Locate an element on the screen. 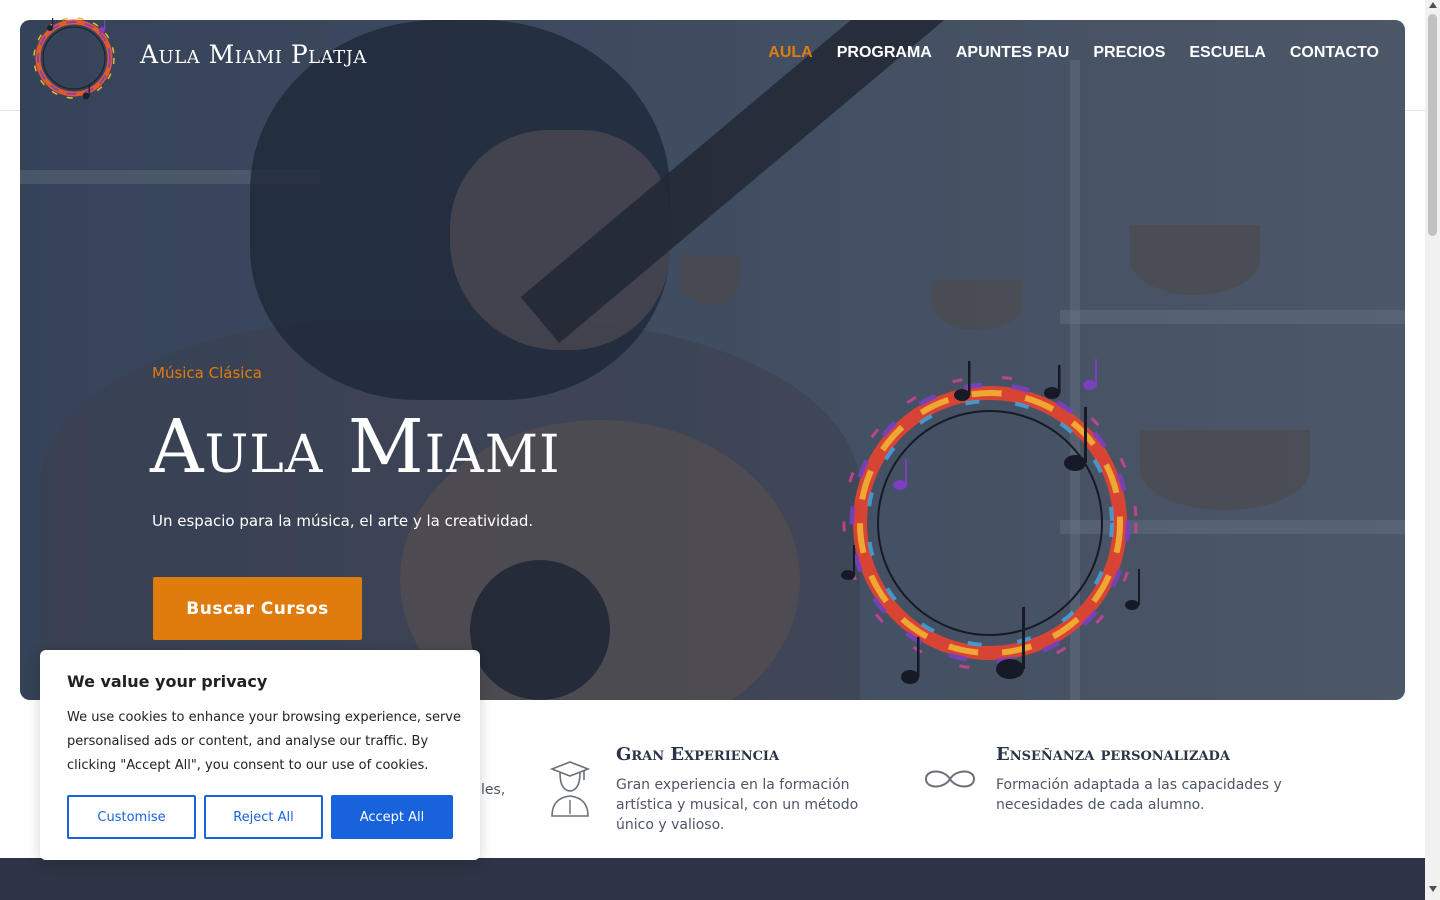  hero-eyebrow: Música Clásica is located at coordinates (207, 373).